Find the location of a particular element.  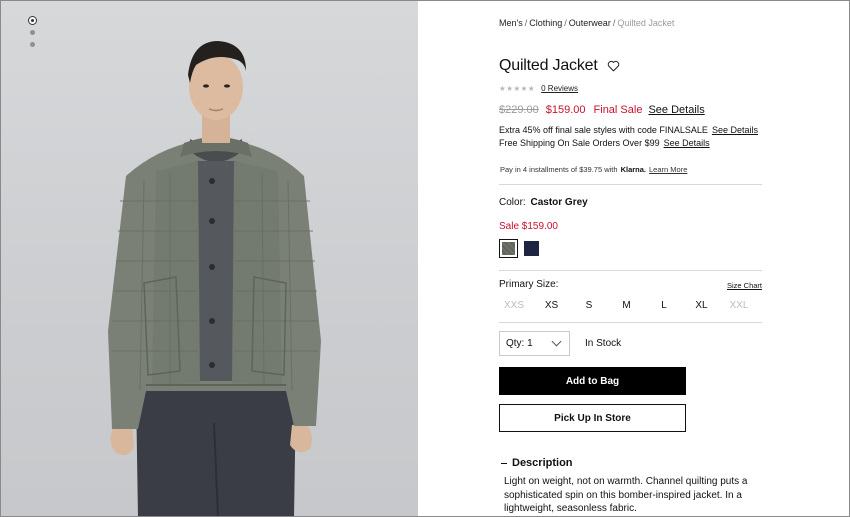

size-options: XXS XS S M L XL XXL is located at coordinates (630, 305).